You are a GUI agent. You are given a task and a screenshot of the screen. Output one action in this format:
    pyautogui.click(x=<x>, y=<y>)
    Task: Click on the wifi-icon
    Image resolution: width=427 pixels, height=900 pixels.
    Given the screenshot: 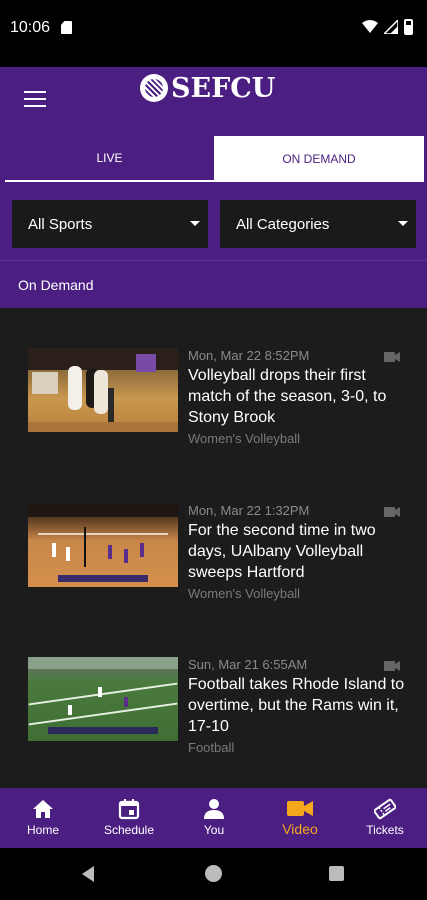 What is the action you would take?
    pyautogui.click(x=370, y=26)
    